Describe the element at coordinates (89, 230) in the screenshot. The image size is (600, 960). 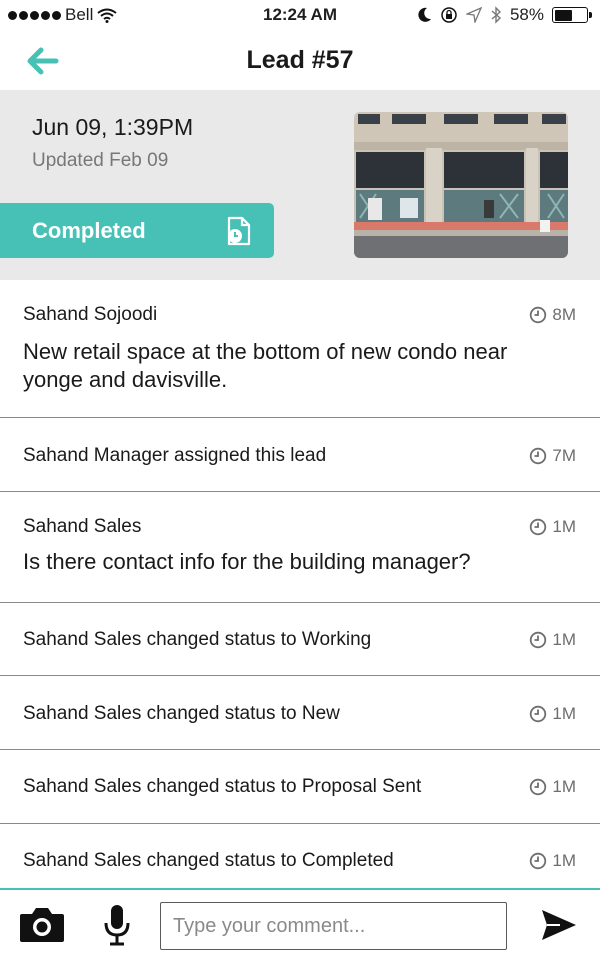
I see `status-button-label: Completed` at that location.